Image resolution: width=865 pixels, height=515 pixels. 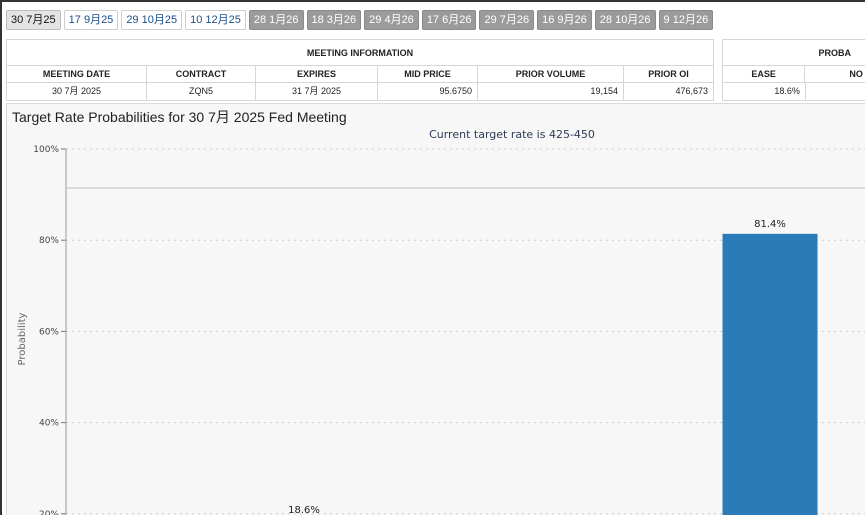 What do you see at coordinates (304, 510) in the screenshot?
I see `bar-data-label-0: 18.6%` at bounding box center [304, 510].